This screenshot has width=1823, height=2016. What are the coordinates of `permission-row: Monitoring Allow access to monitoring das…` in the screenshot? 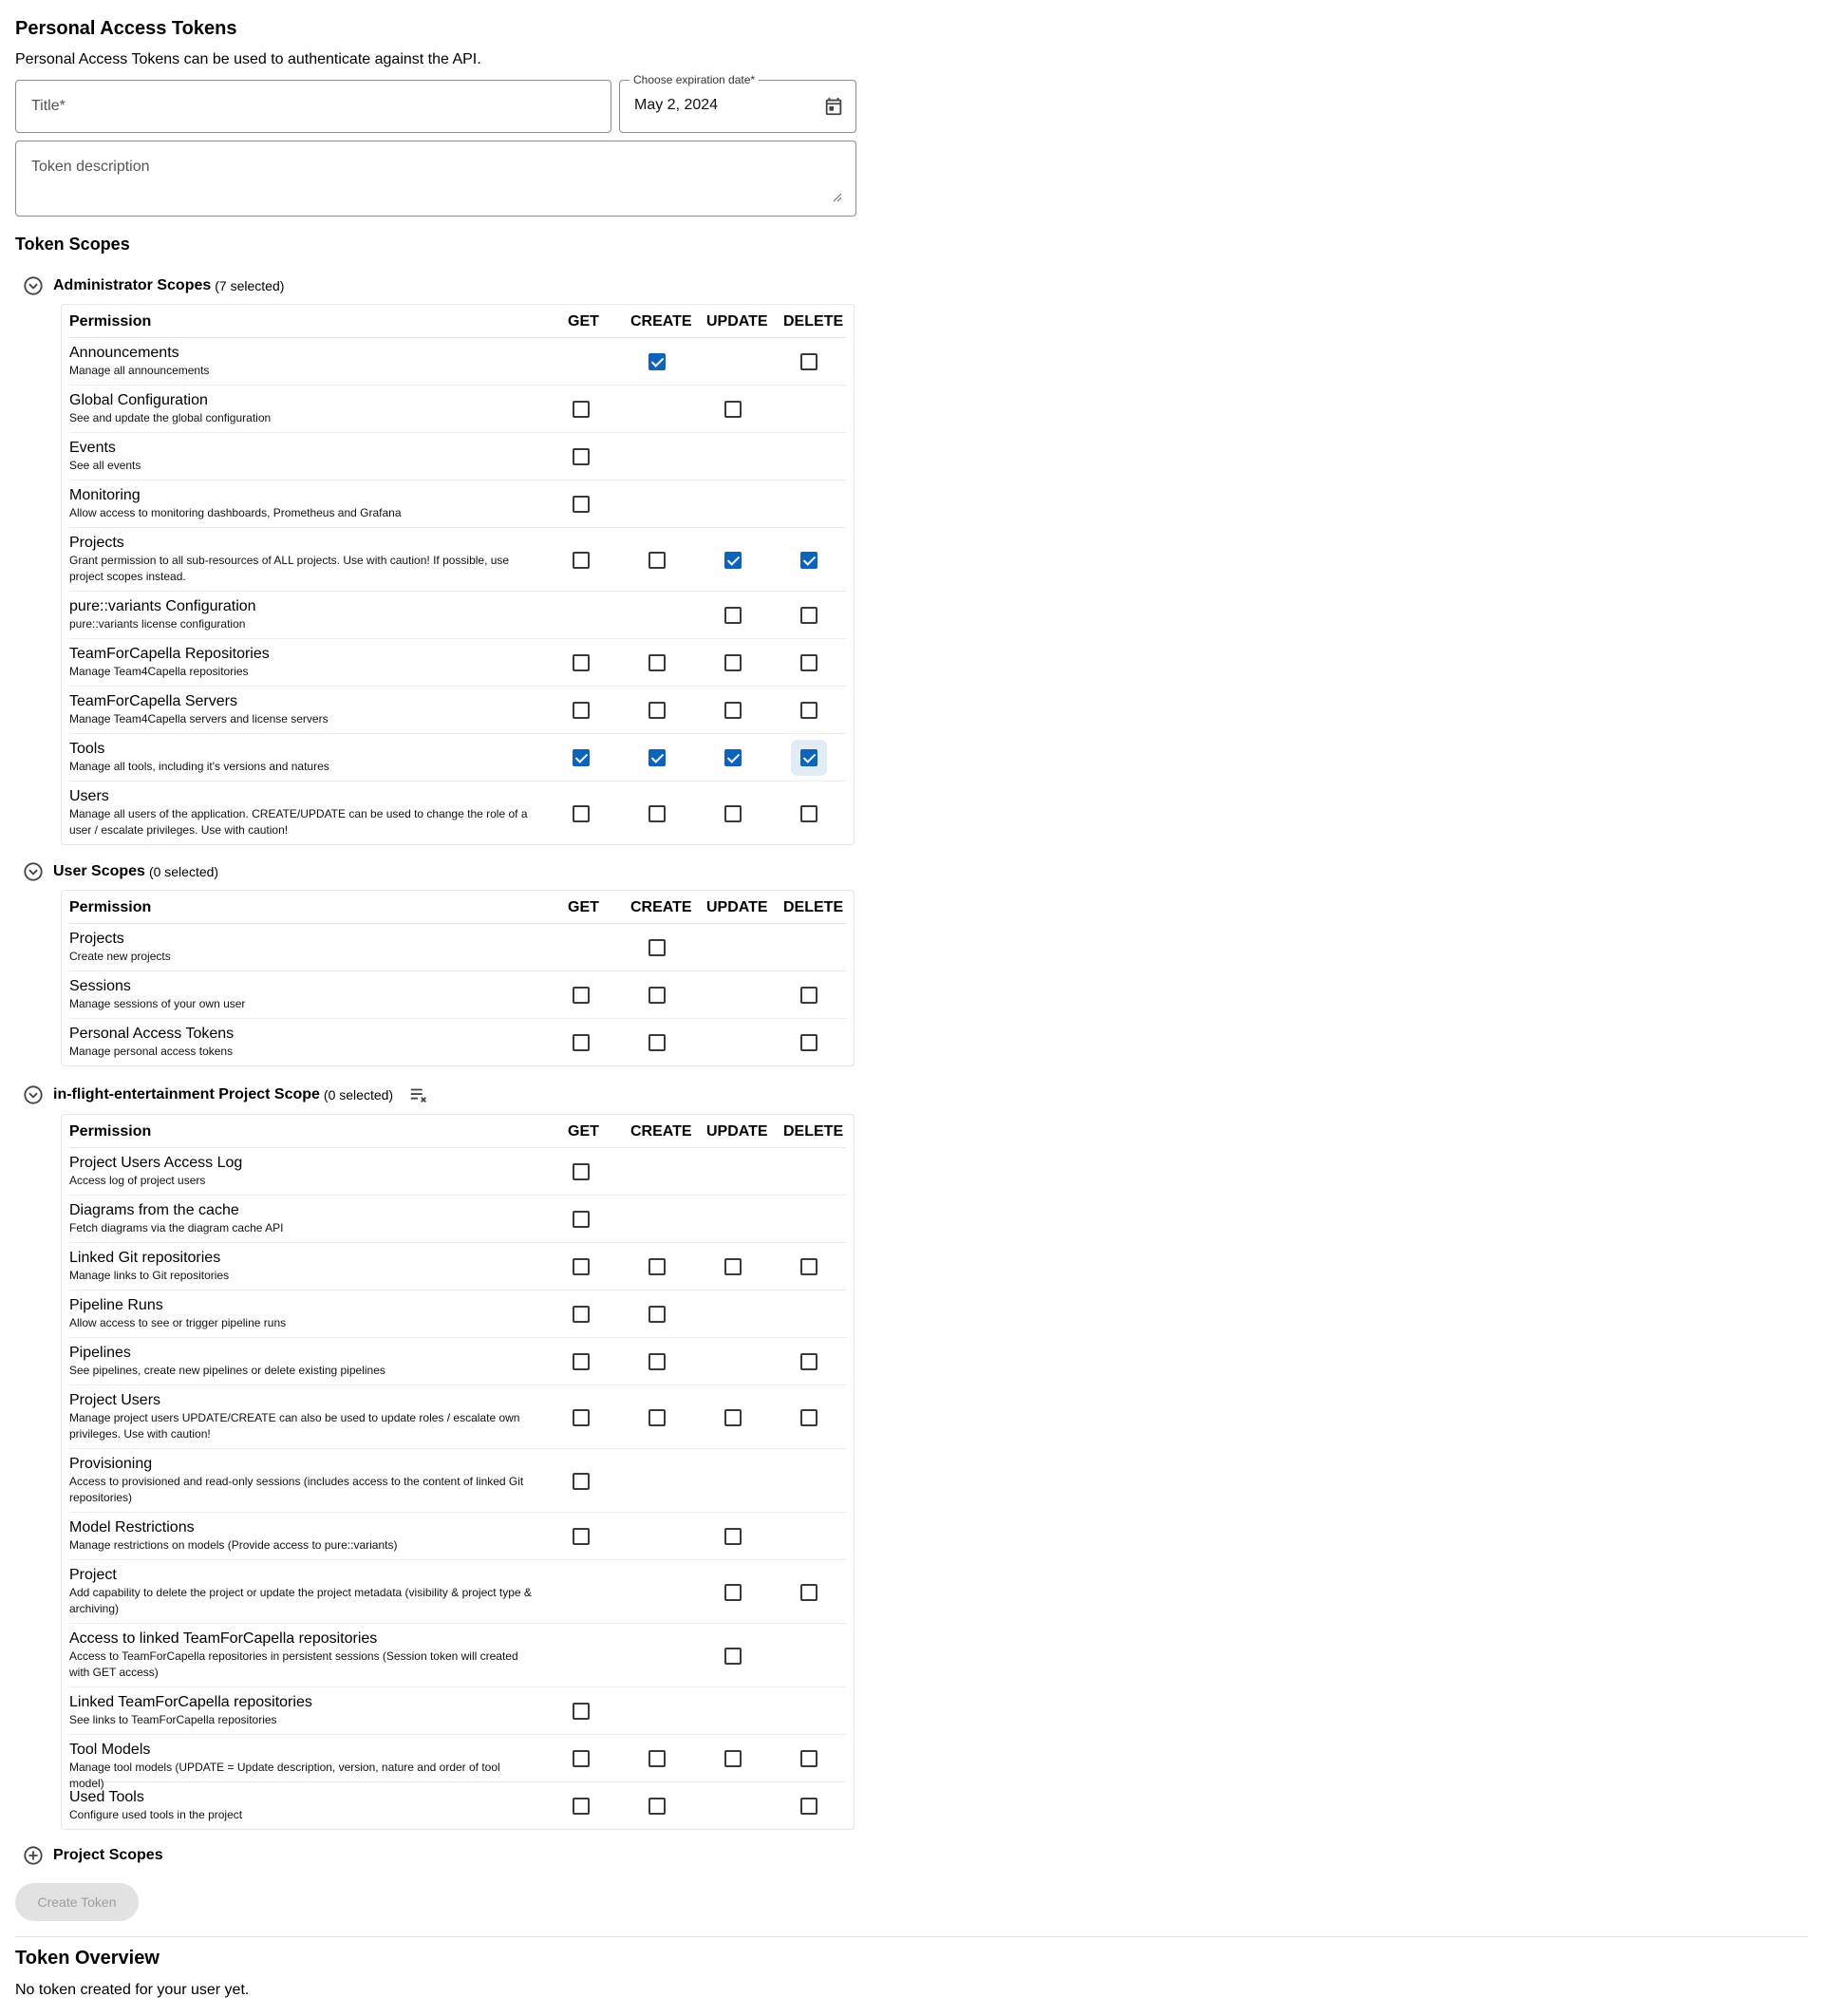 It's located at (458, 504).